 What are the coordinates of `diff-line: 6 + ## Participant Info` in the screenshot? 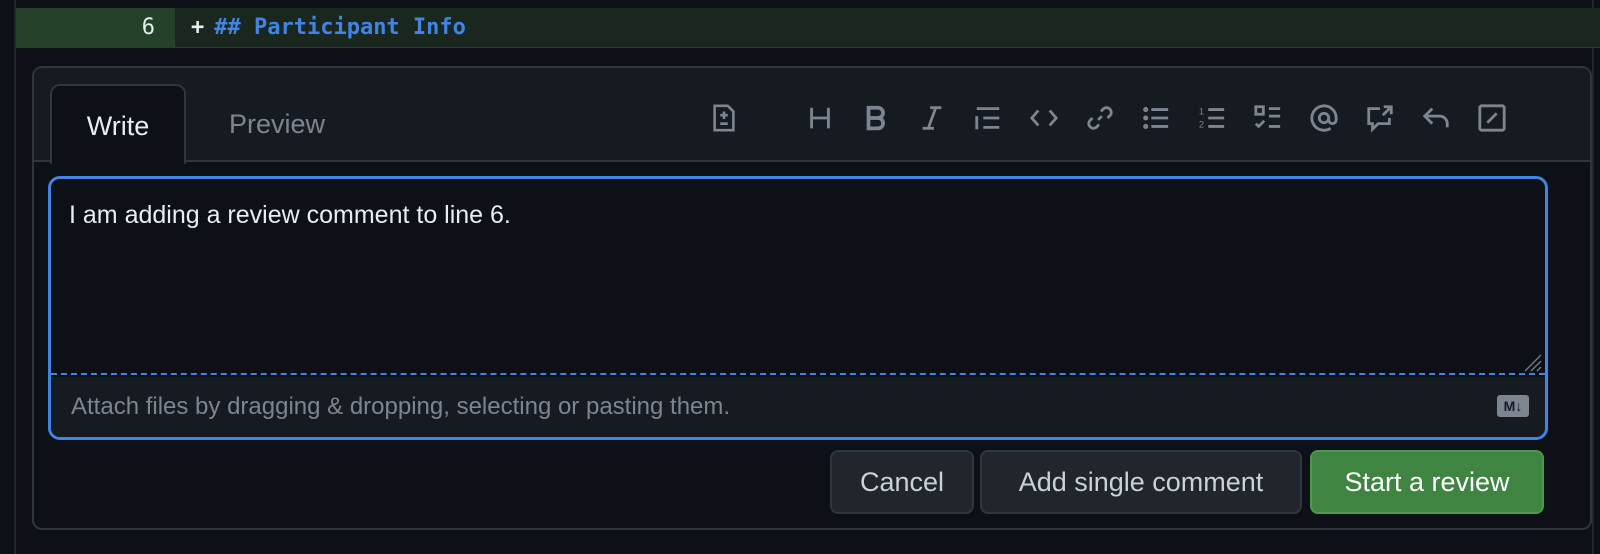 It's located at (808, 28).